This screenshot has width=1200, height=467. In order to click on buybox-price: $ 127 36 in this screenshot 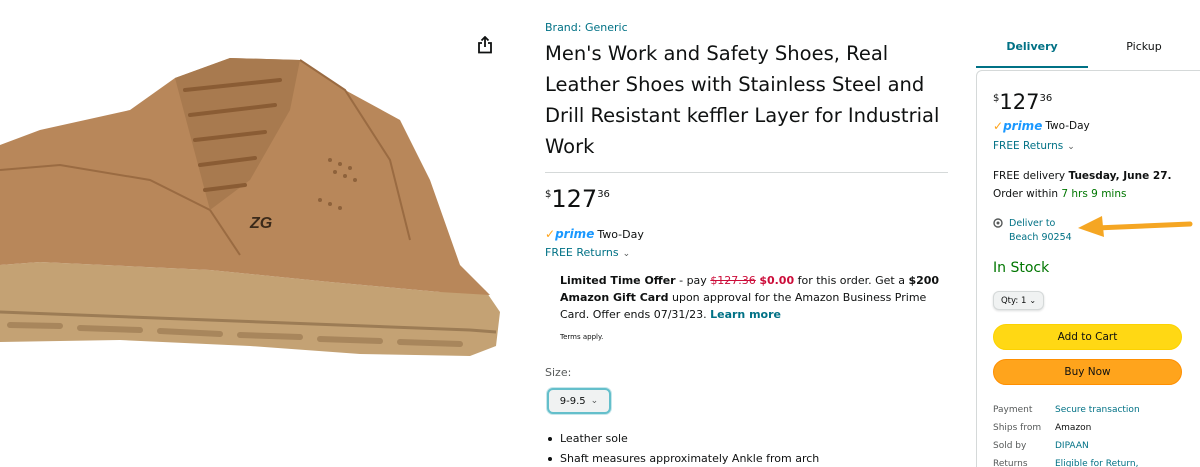, I will do `click(1022, 102)`.